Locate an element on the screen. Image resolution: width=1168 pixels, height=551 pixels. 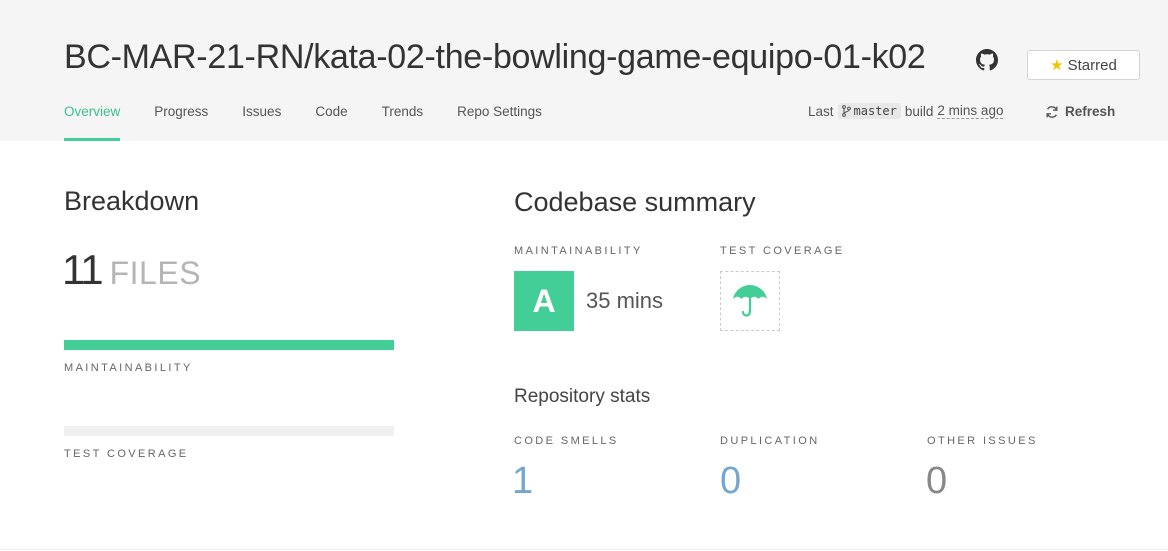
files-unit: FILES is located at coordinates (155, 273).